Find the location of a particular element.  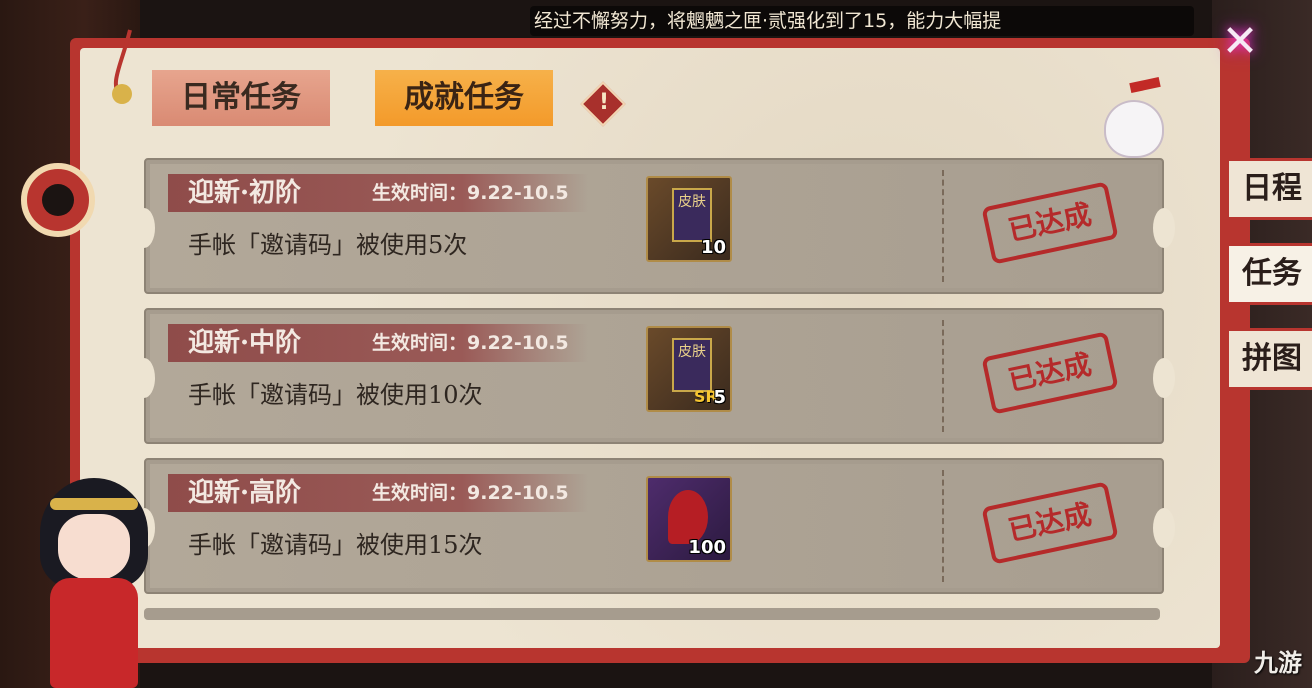

reward-count: 5 is located at coordinates (719, 397).